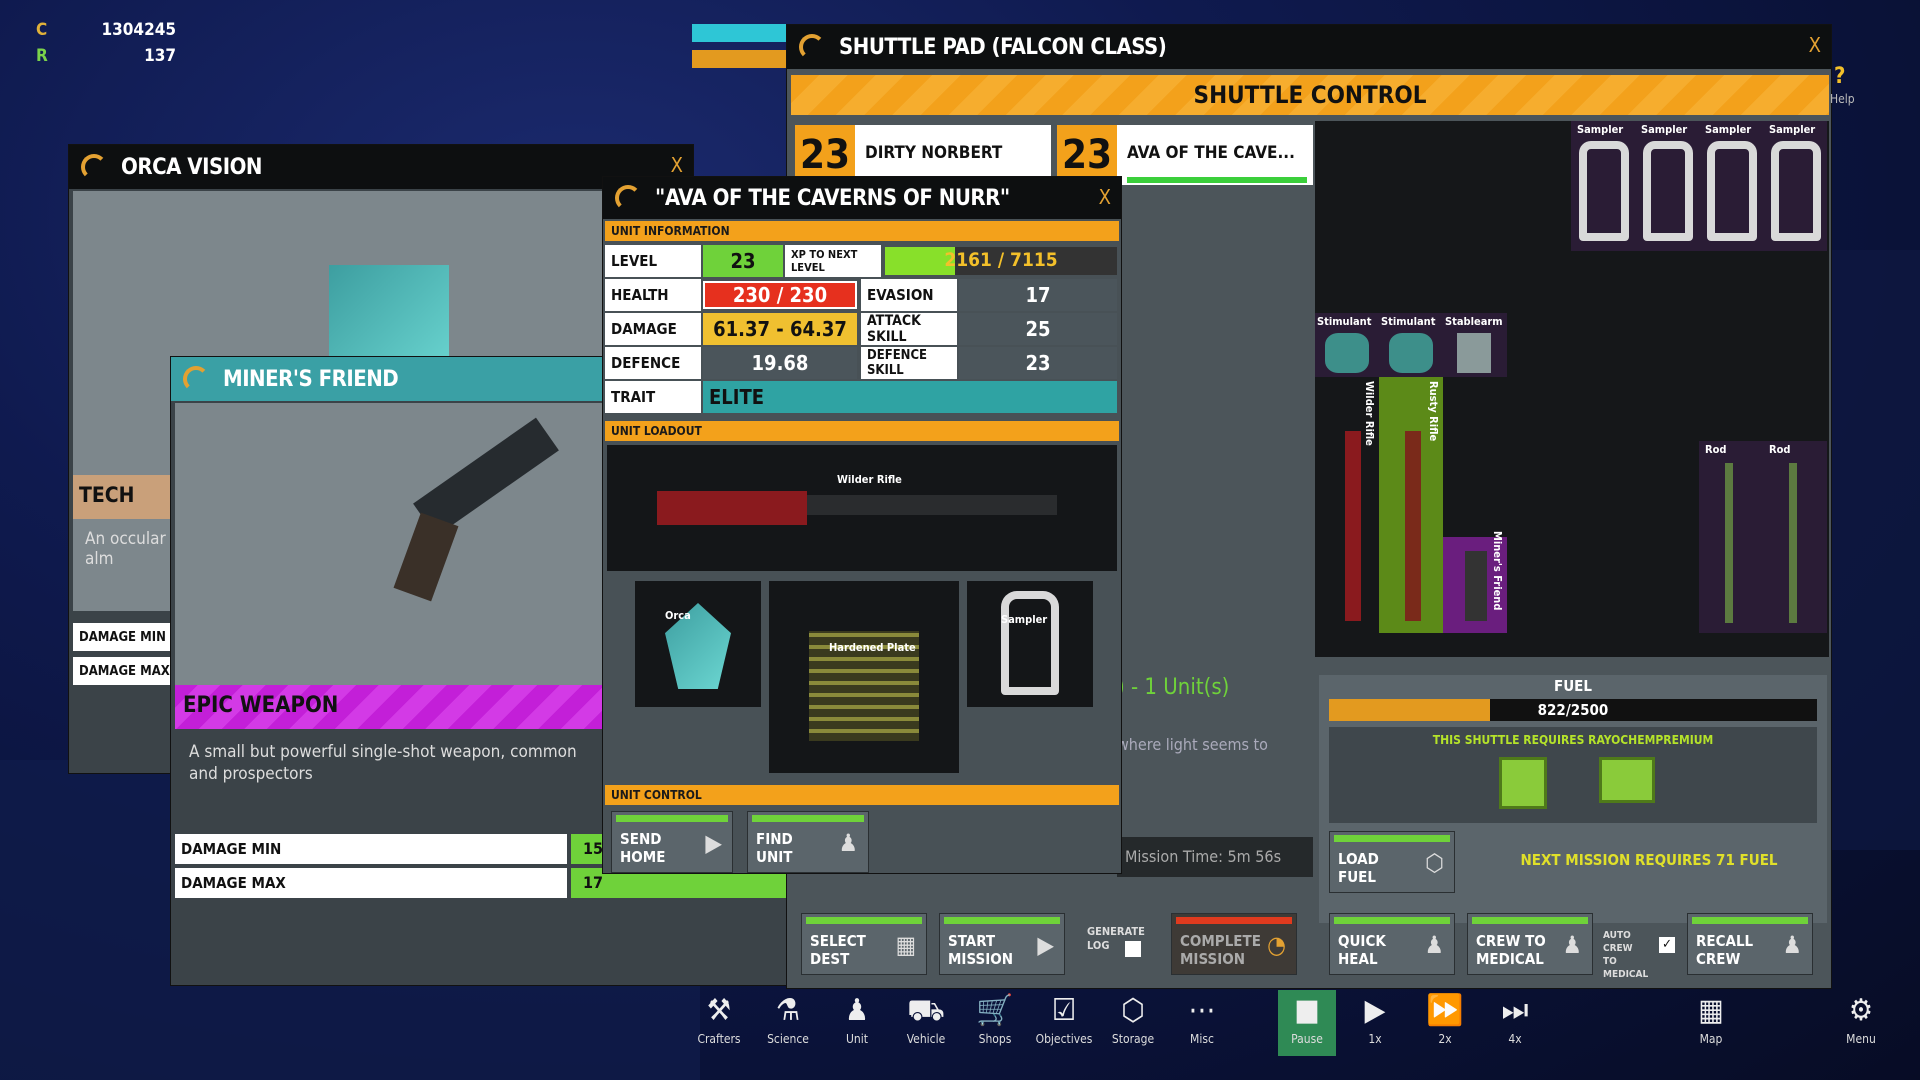 The height and width of the screenshot is (1080, 1920). What do you see at coordinates (926, 1010) in the screenshot?
I see `vehicle-icon: ⛟` at bounding box center [926, 1010].